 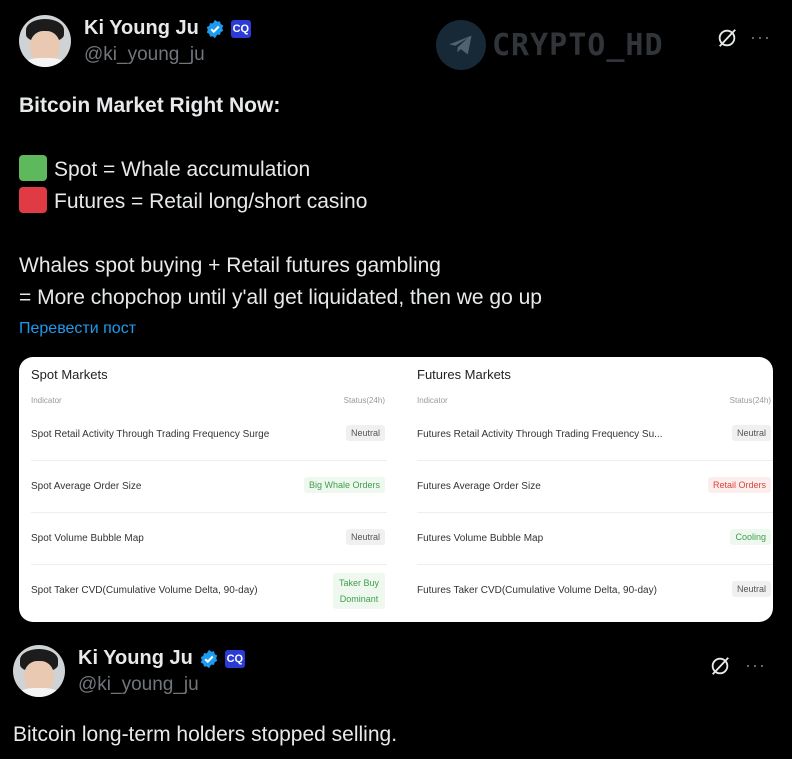 What do you see at coordinates (209, 487) in the screenshot?
I see `table-row: Spot Average Order Size Big Whale Orders` at bounding box center [209, 487].